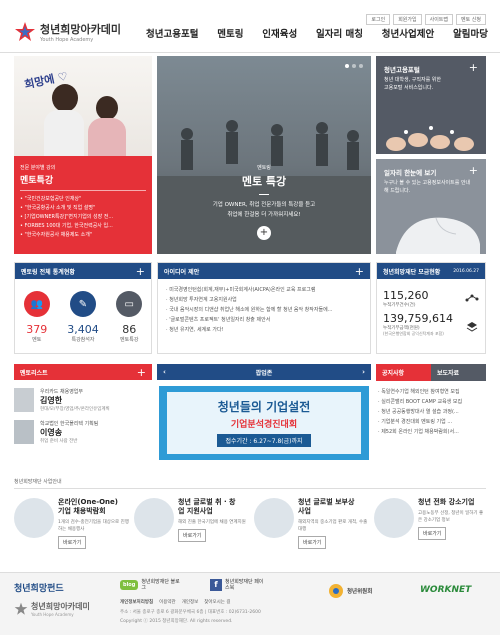 This screenshot has height=635, width=500. Describe the element at coordinates (279, 33) in the screenshot. I see `nav-item-talent: 인재육성` at that location.